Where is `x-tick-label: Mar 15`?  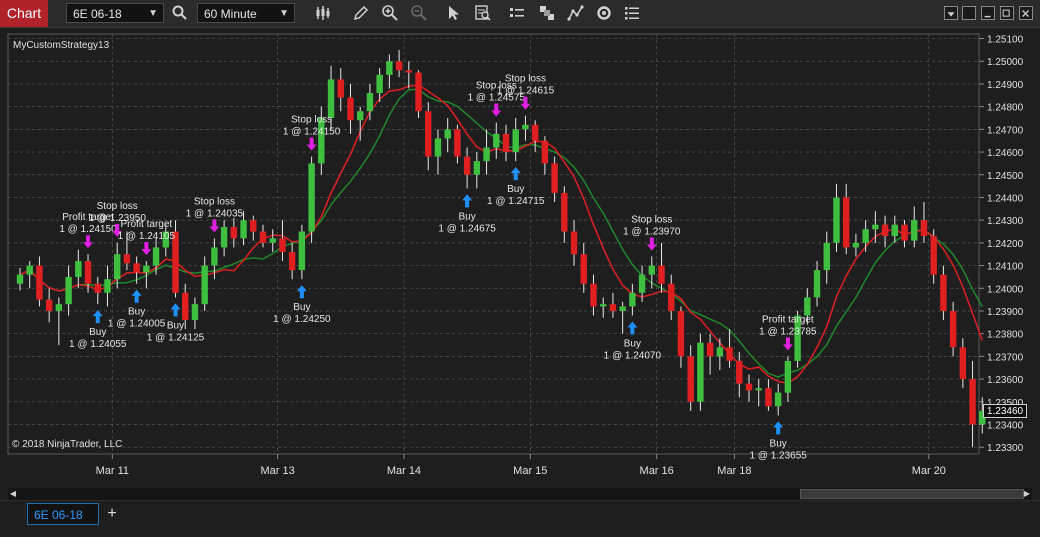
x-tick-label: Mar 15 is located at coordinates (530, 471).